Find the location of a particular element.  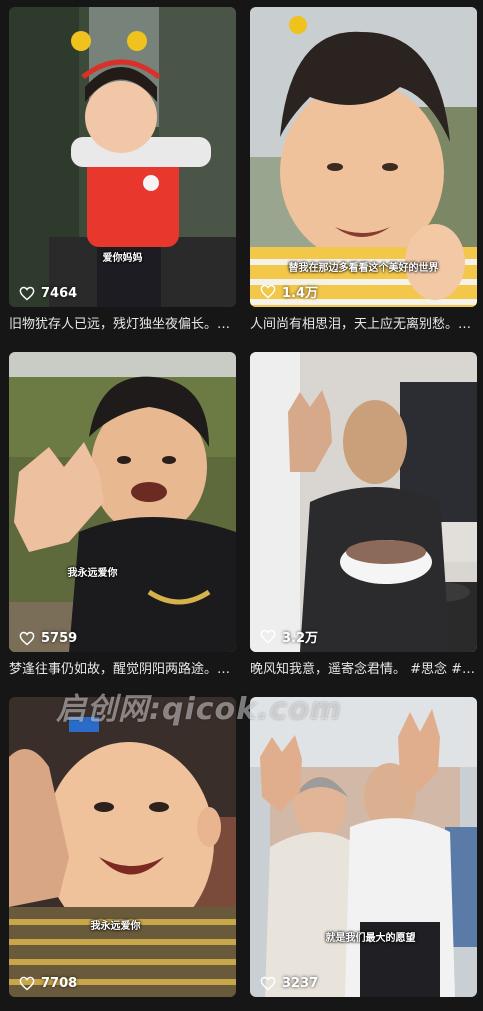

like-count: 5759 is located at coordinates (48, 638).